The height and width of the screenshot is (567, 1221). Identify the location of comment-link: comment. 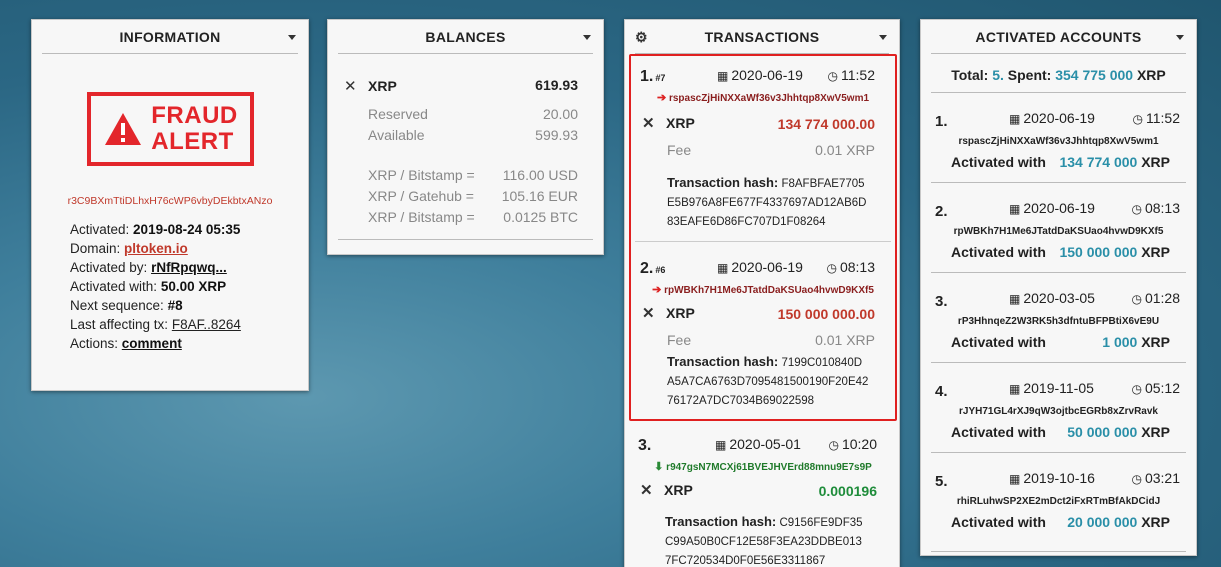
(152, 343).